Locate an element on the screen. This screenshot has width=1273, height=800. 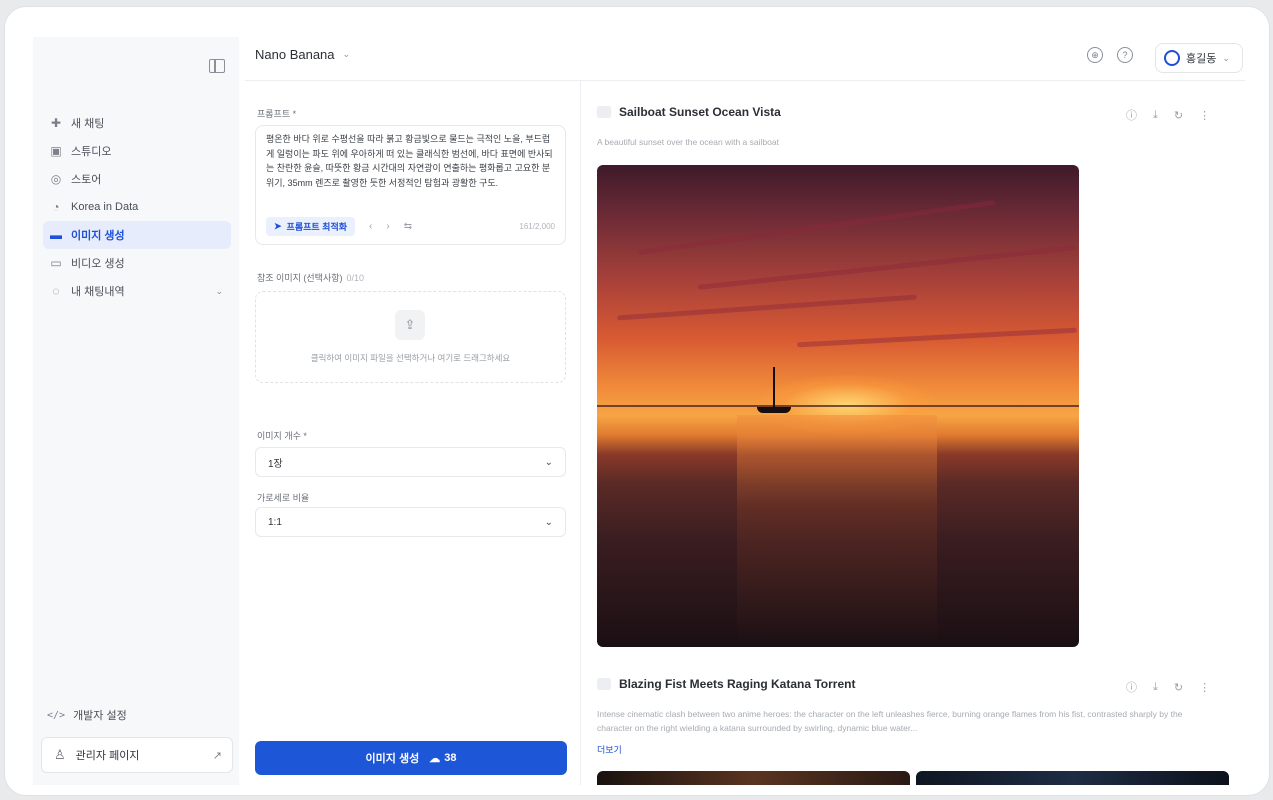
avatar is located at coordinates (1172, 58).